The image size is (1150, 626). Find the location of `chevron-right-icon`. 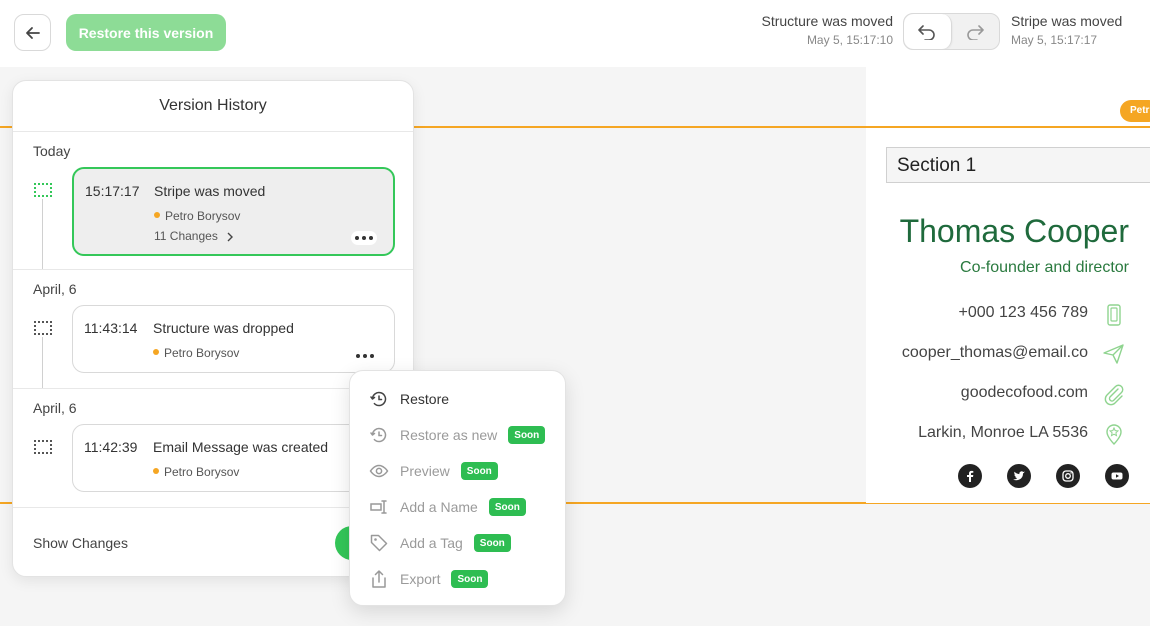

chevron-right-icon is located at coordinates (230, 237).